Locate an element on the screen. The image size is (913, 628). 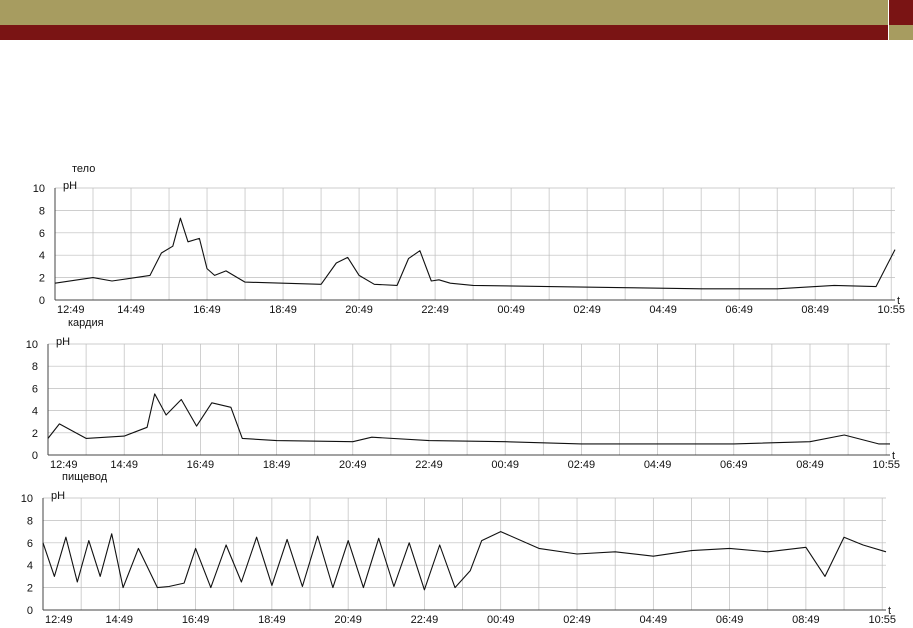
chart-title: кардия is located at coordinates (86, 323).